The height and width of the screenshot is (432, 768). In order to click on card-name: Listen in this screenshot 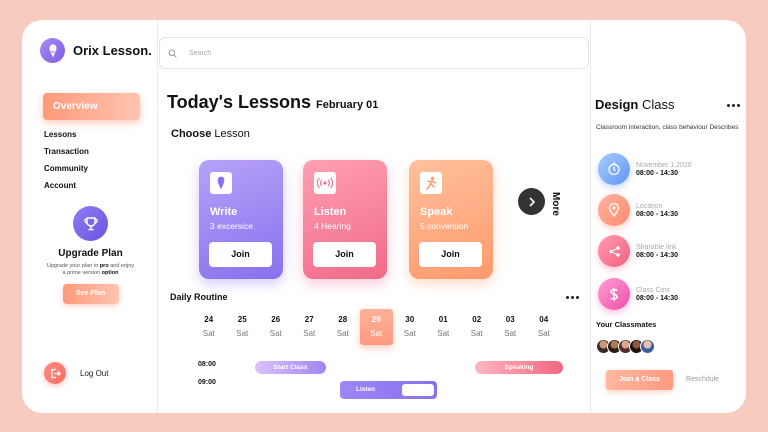, I will do `click(330, 212)`.